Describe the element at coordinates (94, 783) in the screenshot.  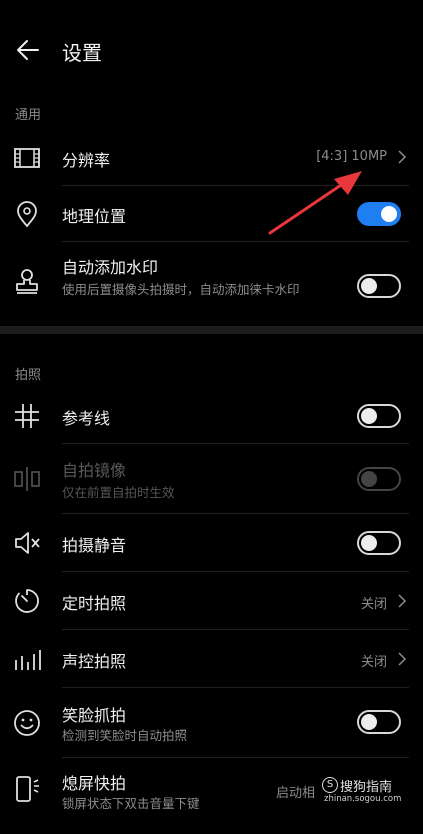
I see `snapshot-title: 熄屏快拍` at that location.